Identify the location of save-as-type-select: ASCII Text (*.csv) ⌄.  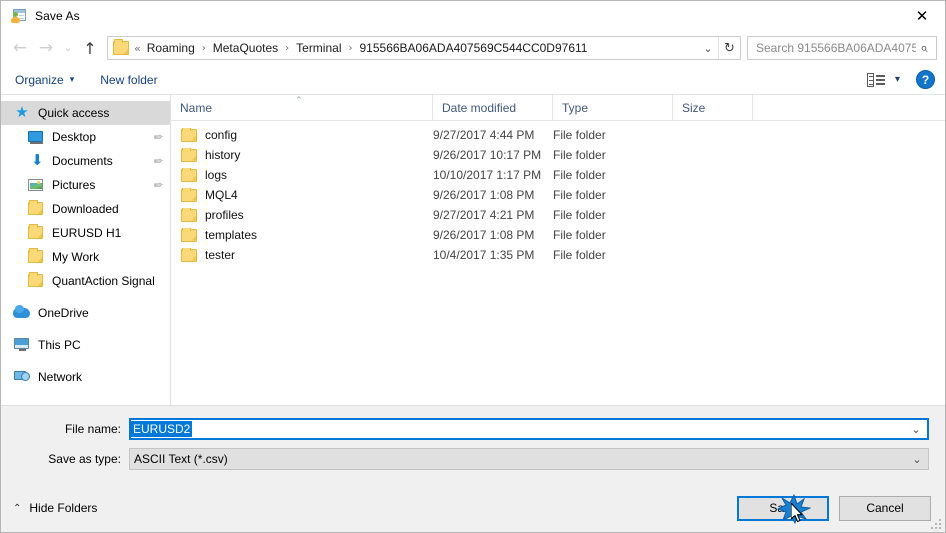
(529, 459).